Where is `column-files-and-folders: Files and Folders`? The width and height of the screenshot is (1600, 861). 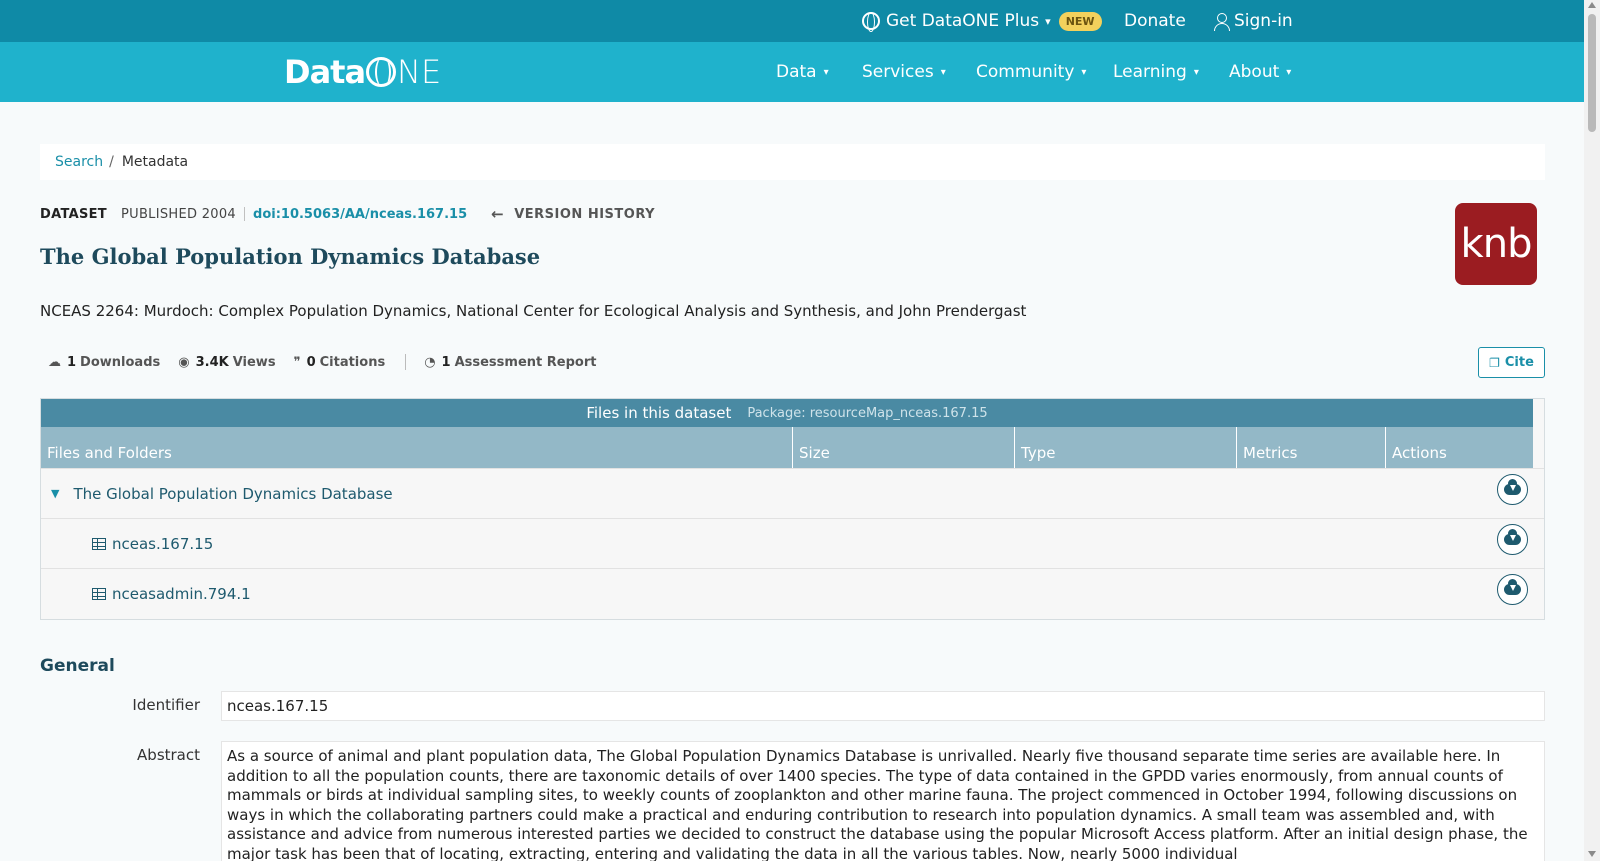
column-files-and-folders: Files and Folders is located at coordinates (417, 447).